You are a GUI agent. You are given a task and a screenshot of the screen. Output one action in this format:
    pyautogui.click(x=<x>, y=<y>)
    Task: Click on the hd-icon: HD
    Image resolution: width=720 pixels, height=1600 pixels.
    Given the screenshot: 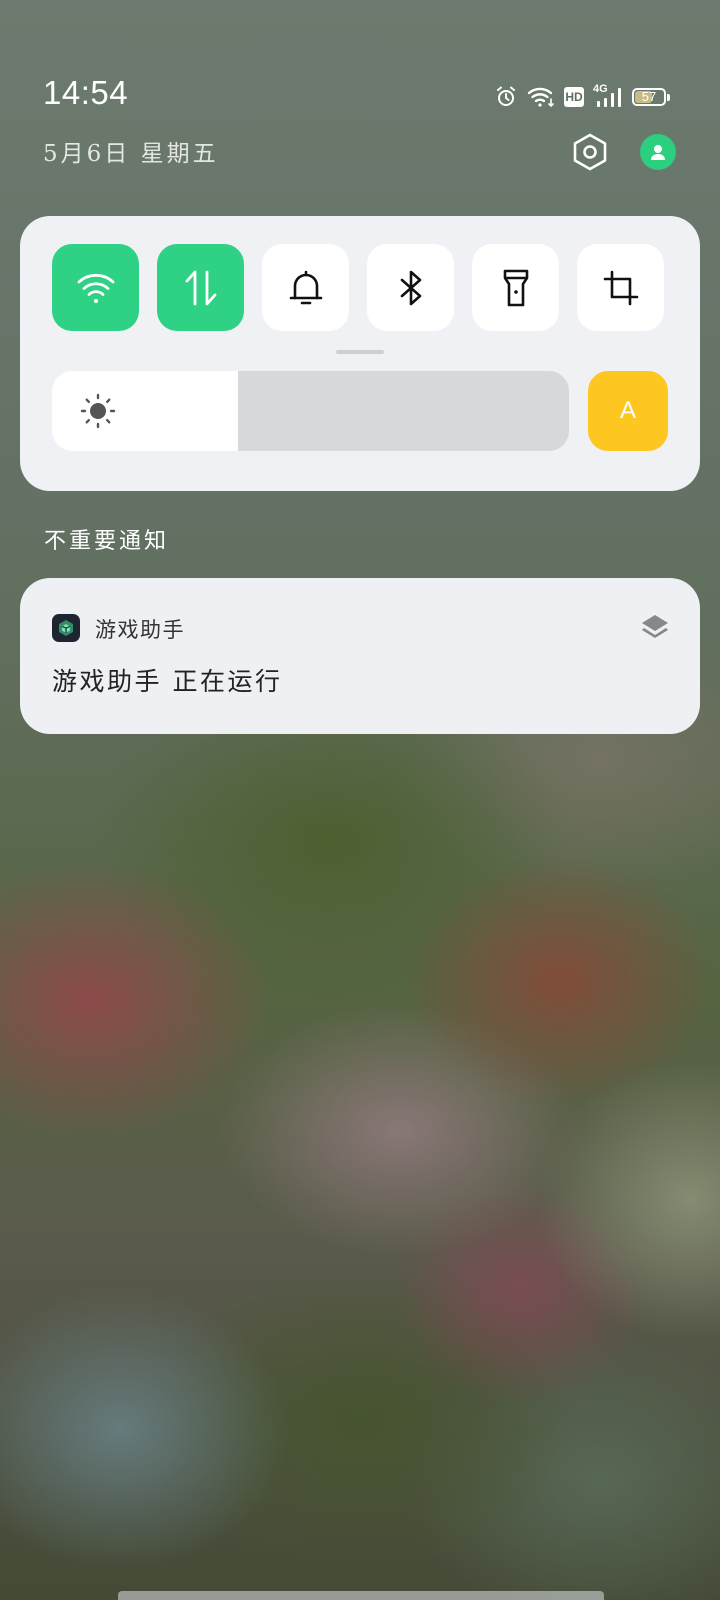 What is the action you would take?
    pyautogui.click(x=574, y=97)
    